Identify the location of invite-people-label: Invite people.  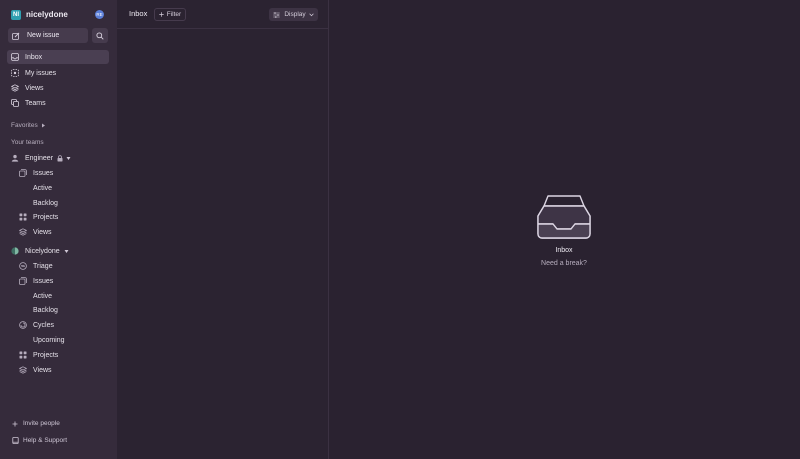
(41, 423).